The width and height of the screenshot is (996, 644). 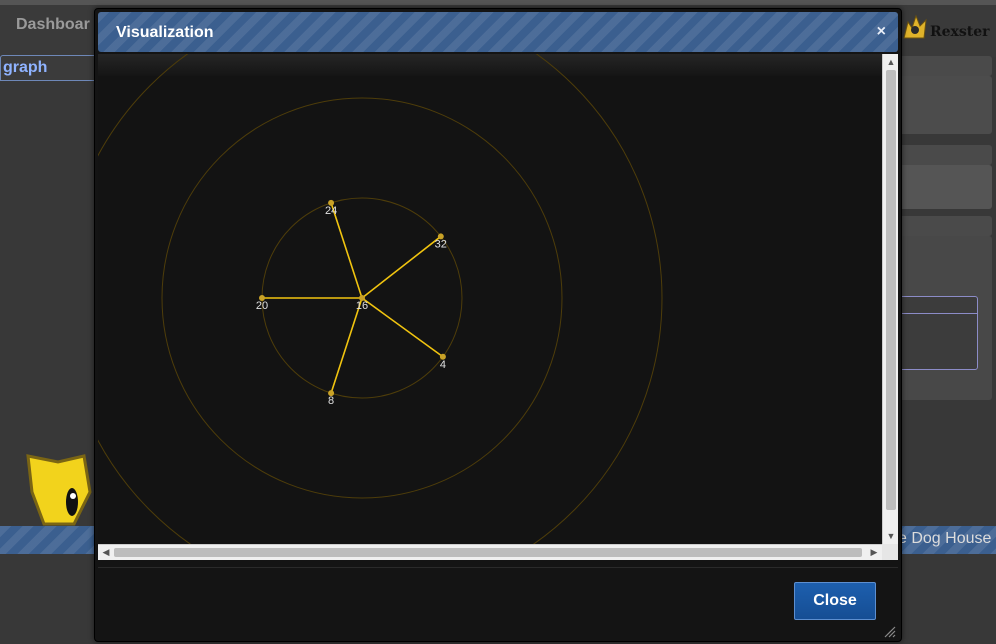 I want to click on resize-grip-icon, so click(x=890, y=632).